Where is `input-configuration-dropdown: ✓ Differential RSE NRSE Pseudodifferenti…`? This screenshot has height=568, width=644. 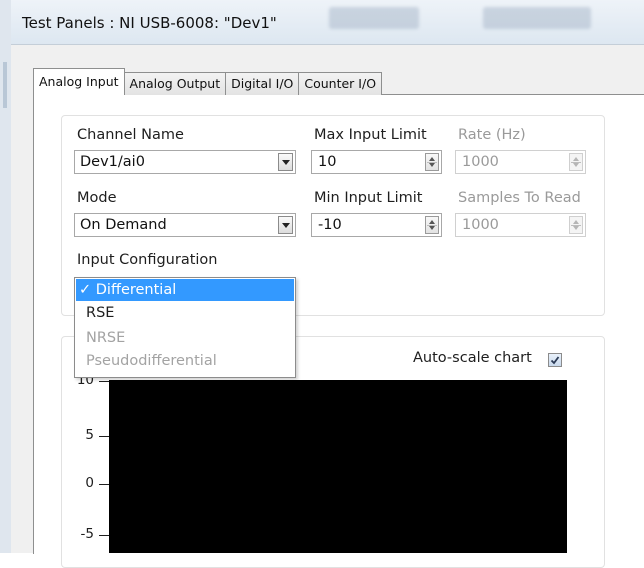
input-configuration-dropdown: ✓ Differential RSE NRSE Pseudodifferenti… is located at coordinates (185, 327).